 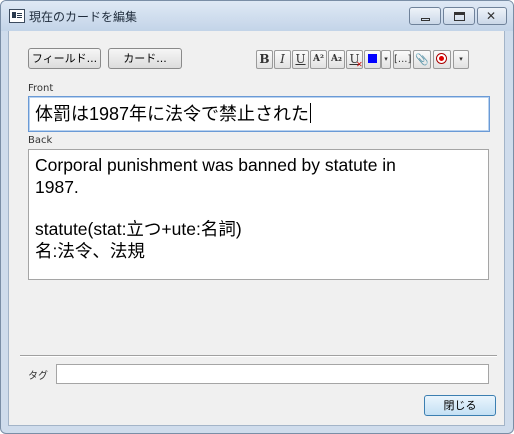 I want to click on minimize-icon, so click(x=425, y=19).